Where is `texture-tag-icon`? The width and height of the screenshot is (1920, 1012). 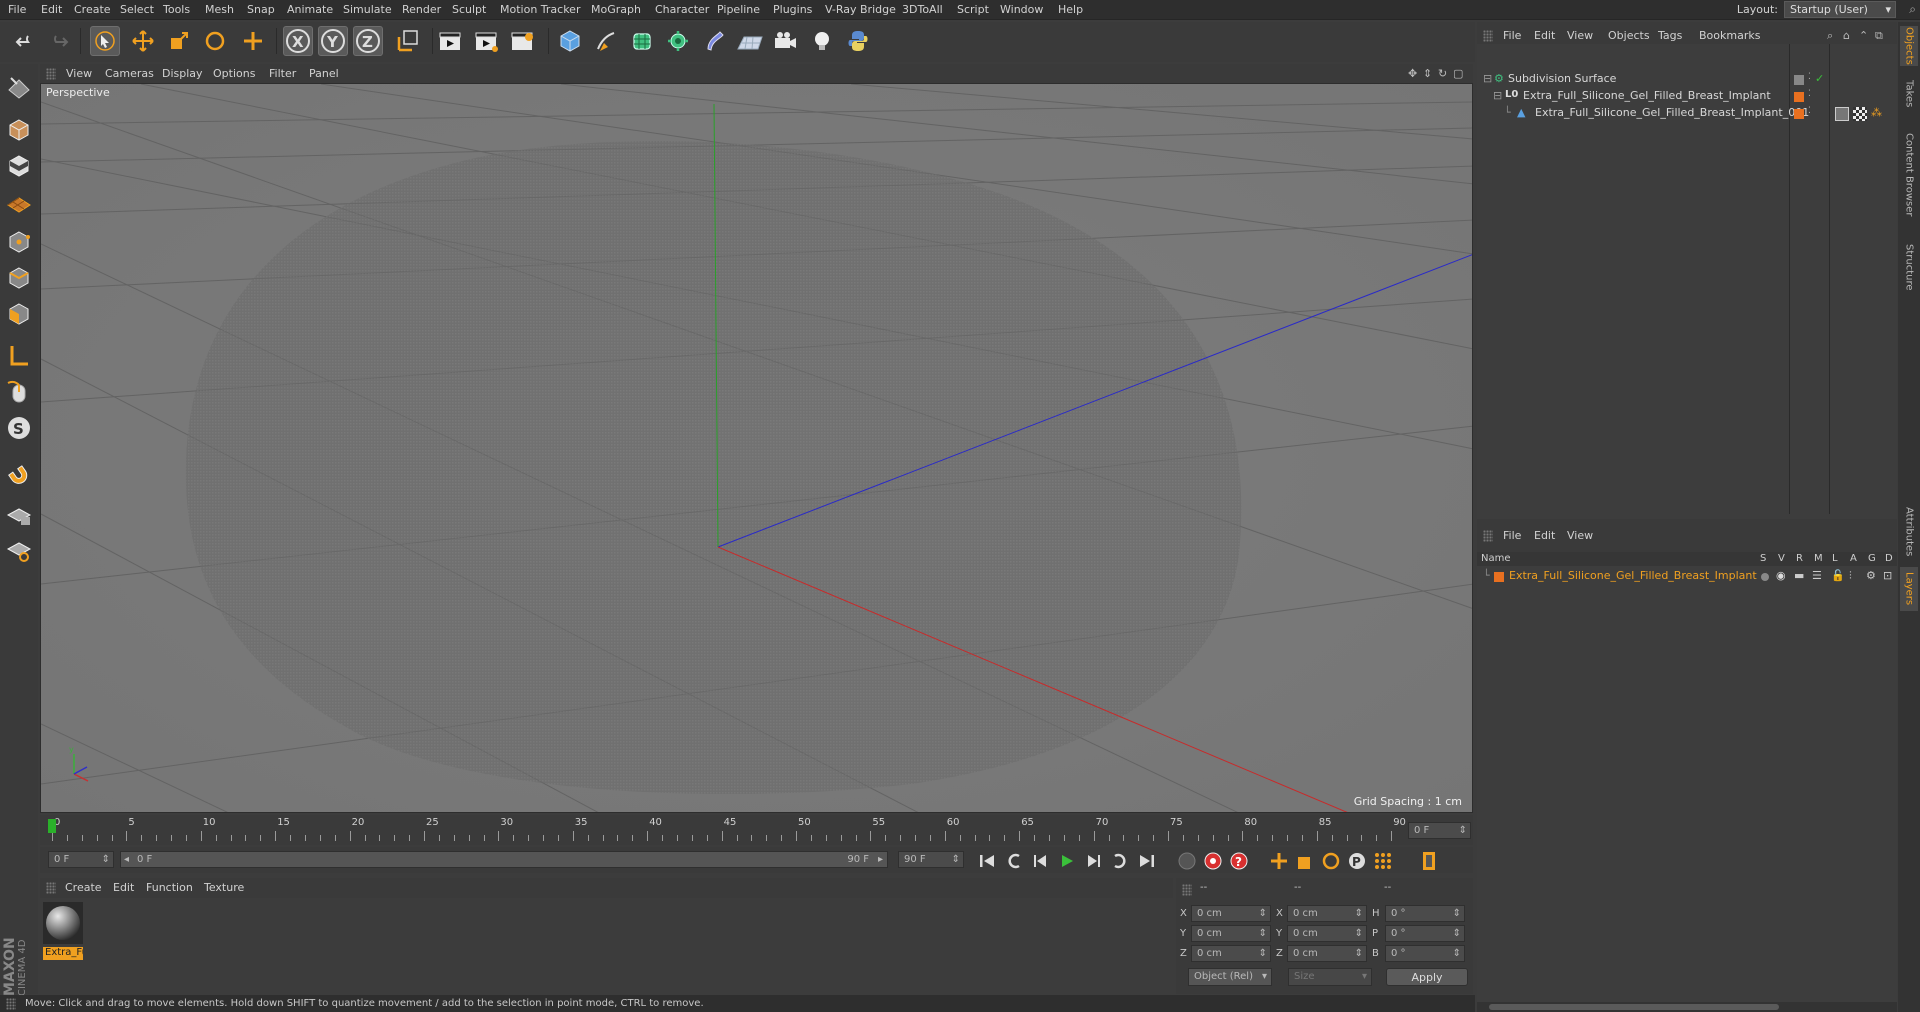
texture-tag-icon is located at coordinates (1860, 114).